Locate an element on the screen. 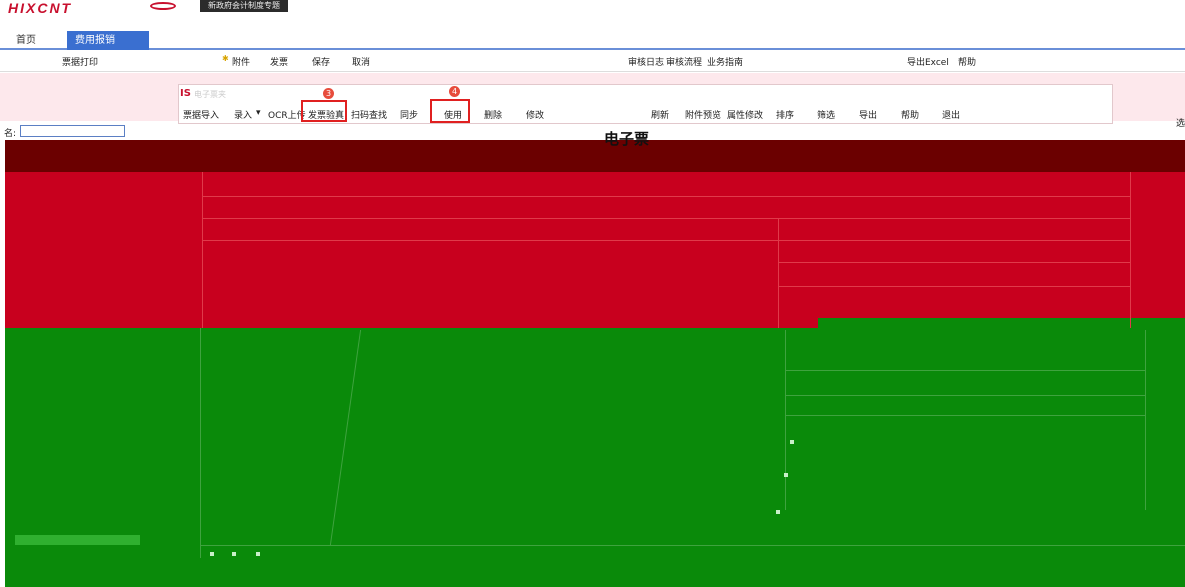 This screenshot has width=1185, height=587. property-edit-button: 属性修改 is located at coordinates (745, 114).